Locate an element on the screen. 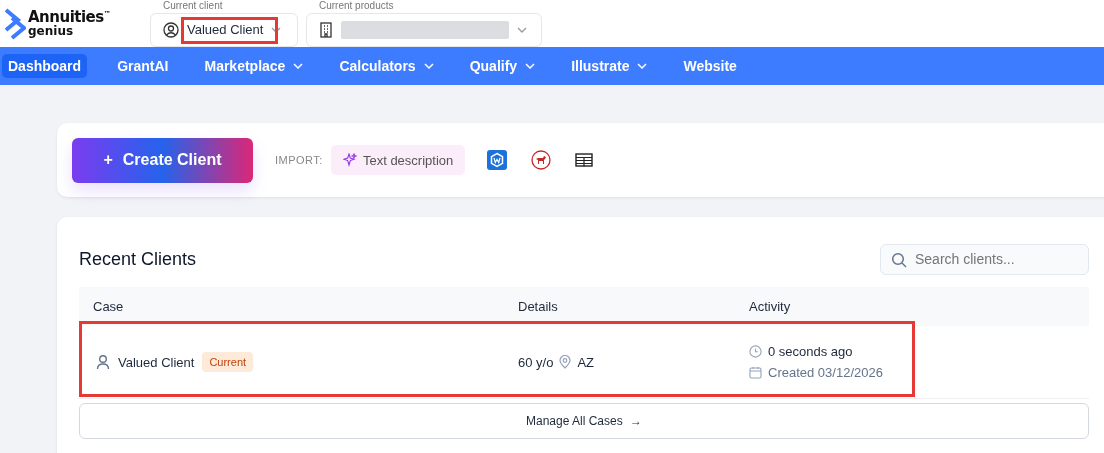 Image resolution: width=1104 pixels, height=453 pixels. table-icon-button is located at coordinates (584, 160).